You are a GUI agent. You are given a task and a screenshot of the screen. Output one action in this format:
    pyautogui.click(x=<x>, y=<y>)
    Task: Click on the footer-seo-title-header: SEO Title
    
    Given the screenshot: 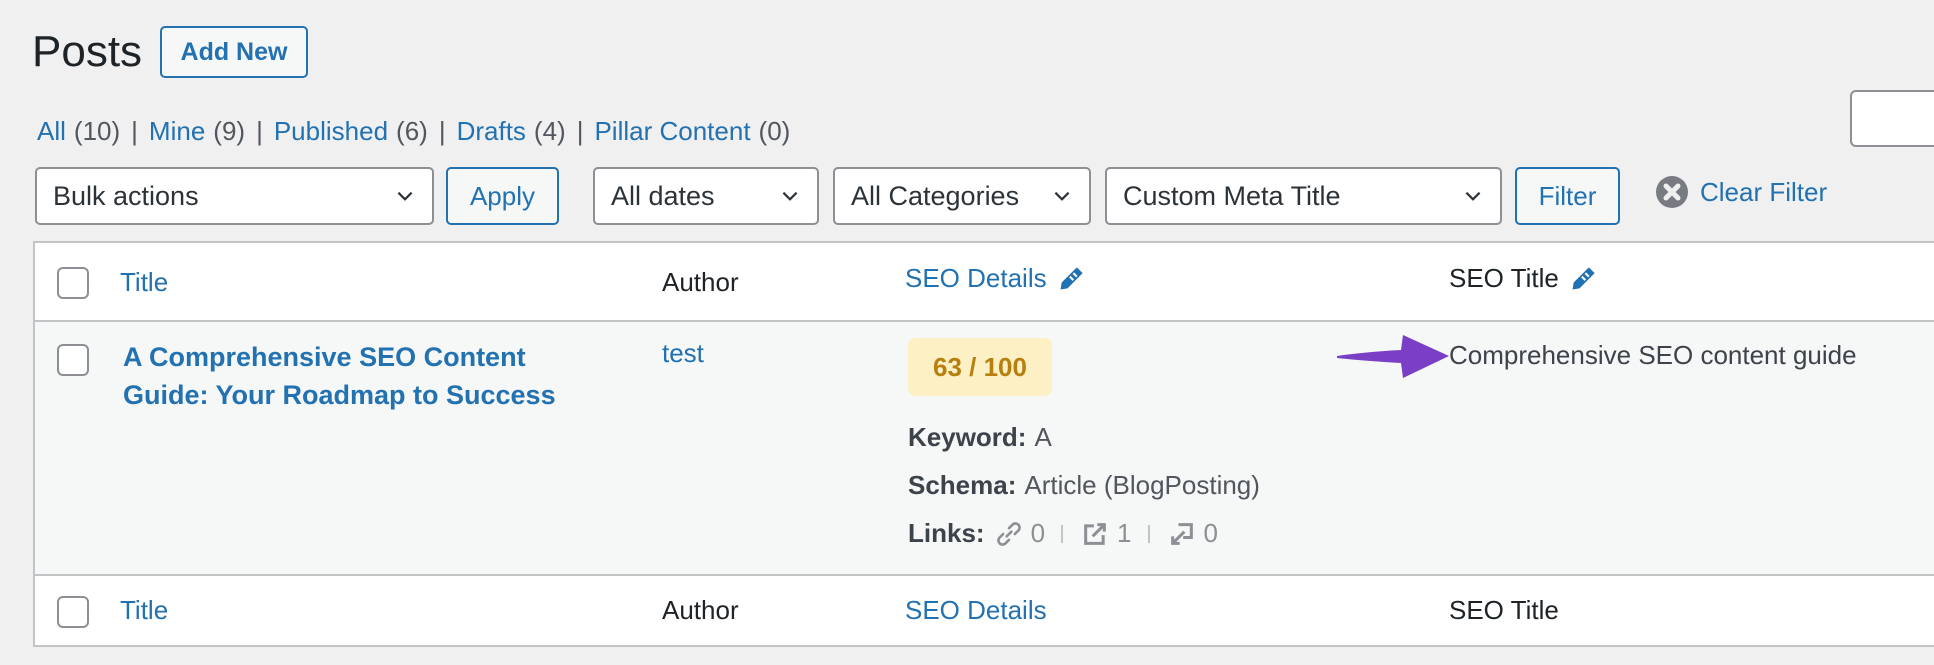 What is the action you would take?
    pyautogui.click(x=1504, y=610)
    